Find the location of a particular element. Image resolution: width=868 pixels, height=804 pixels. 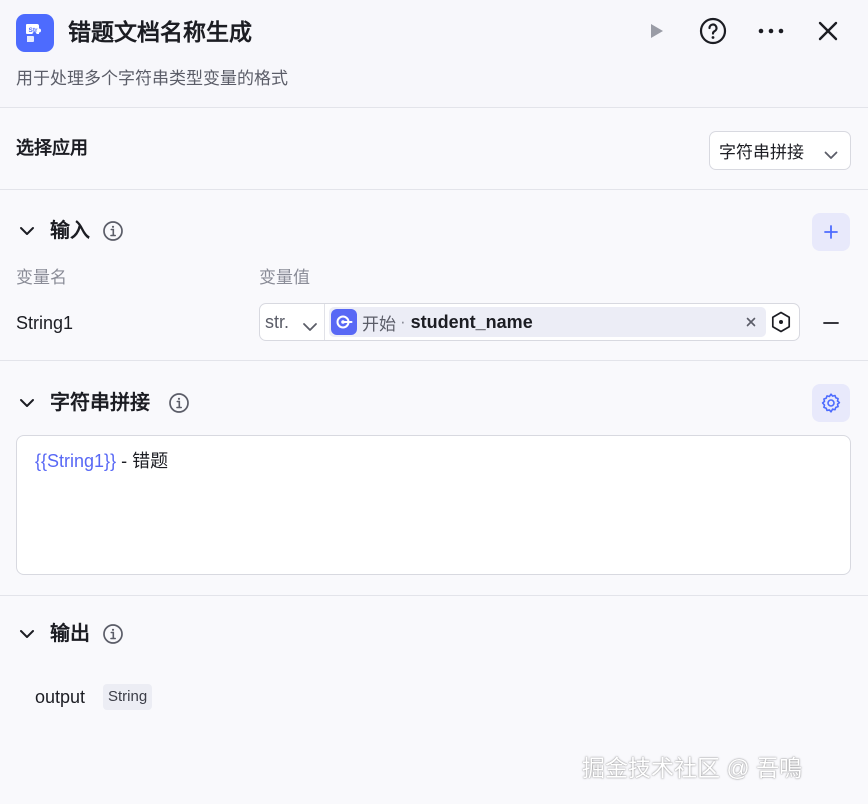

template-text: - 错题 is located at coordinates (142, 461).